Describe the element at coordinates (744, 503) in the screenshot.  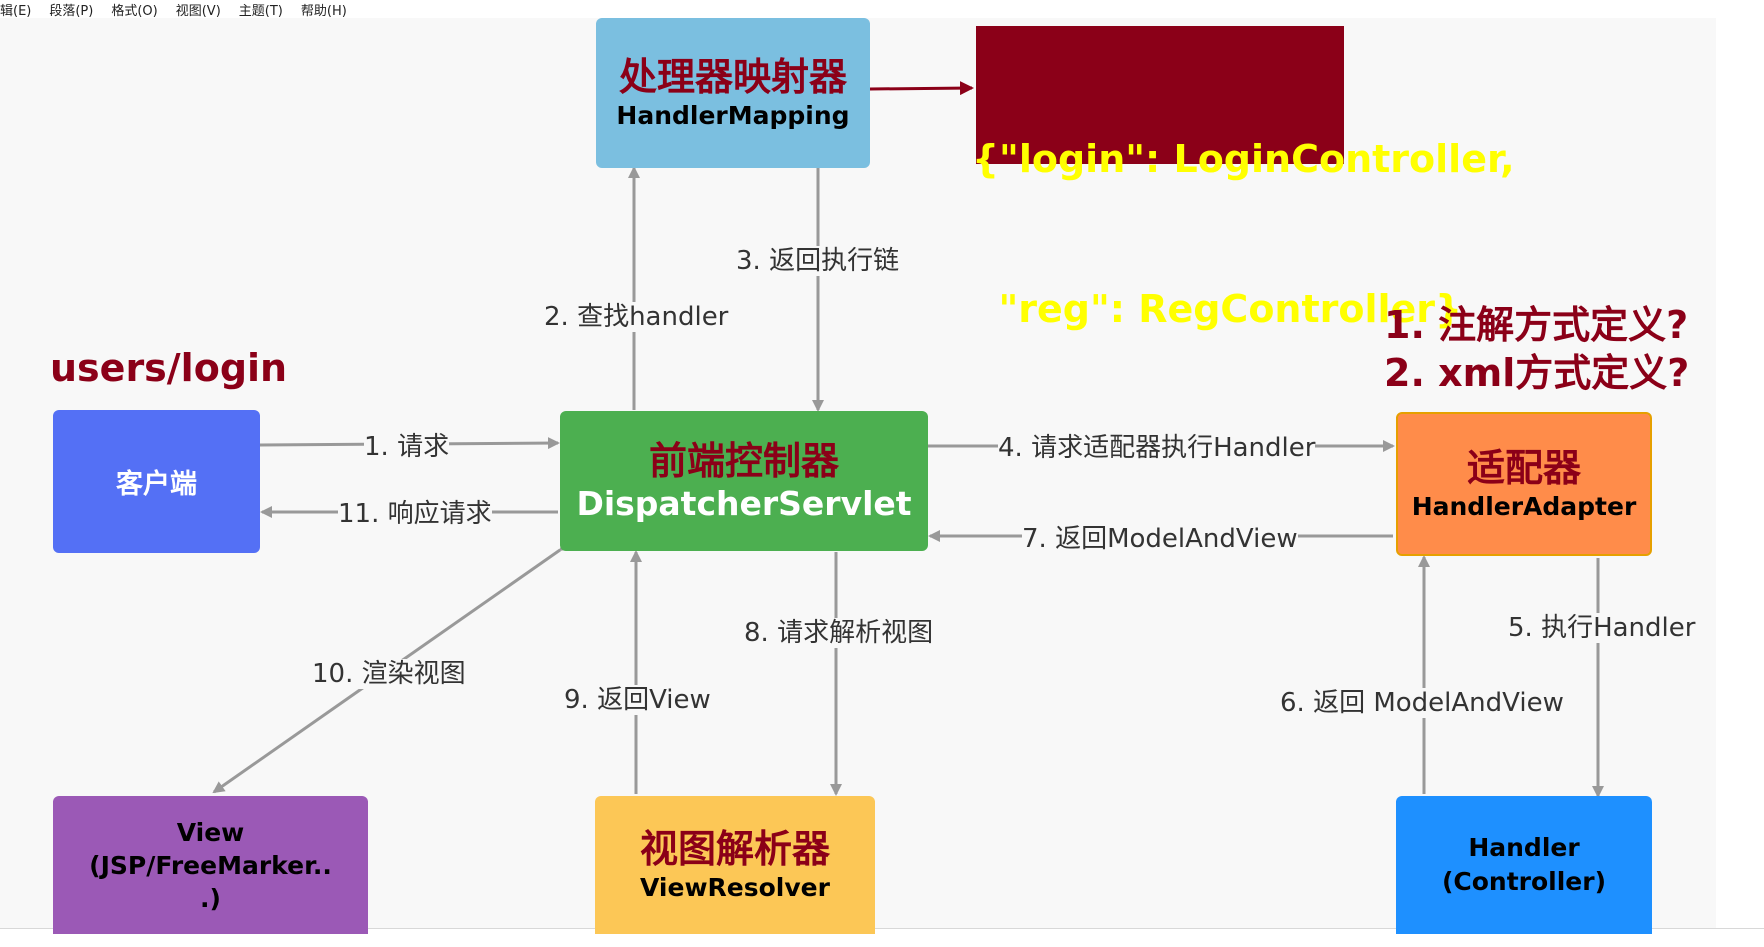
I see `dispatcher-en: DispatcherServlet` at that location.